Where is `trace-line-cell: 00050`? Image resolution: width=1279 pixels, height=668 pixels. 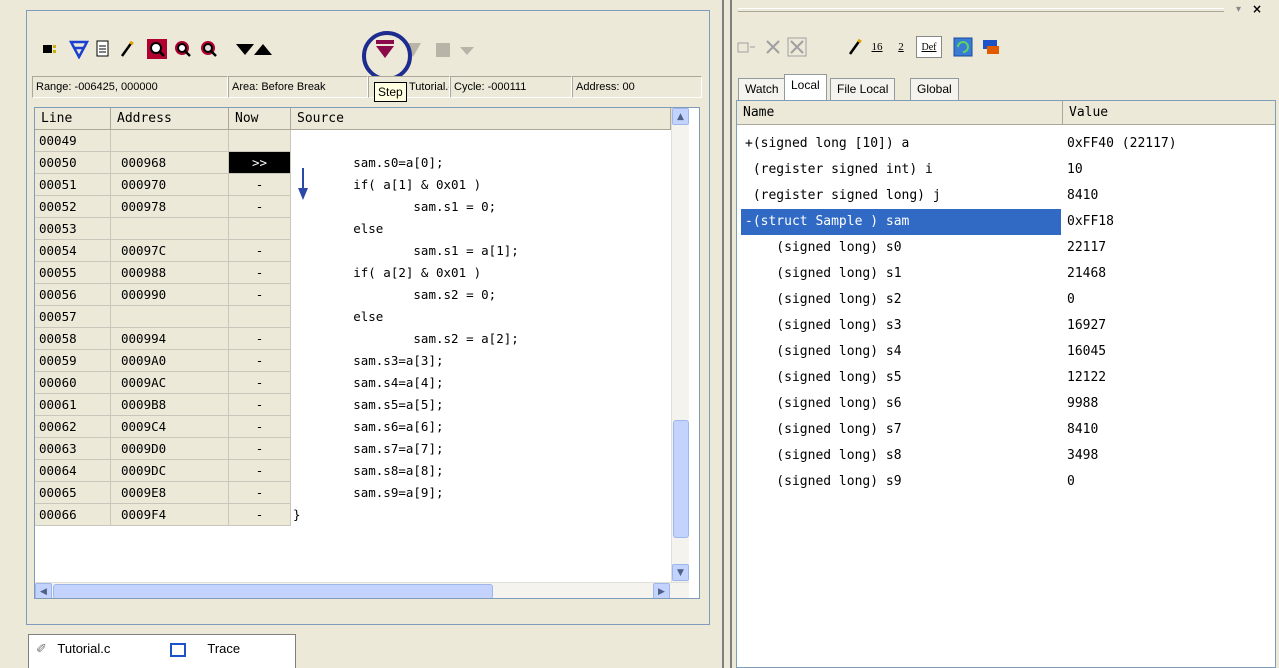
trace-line-cell: 00050 is located at coordinates (73, 163).